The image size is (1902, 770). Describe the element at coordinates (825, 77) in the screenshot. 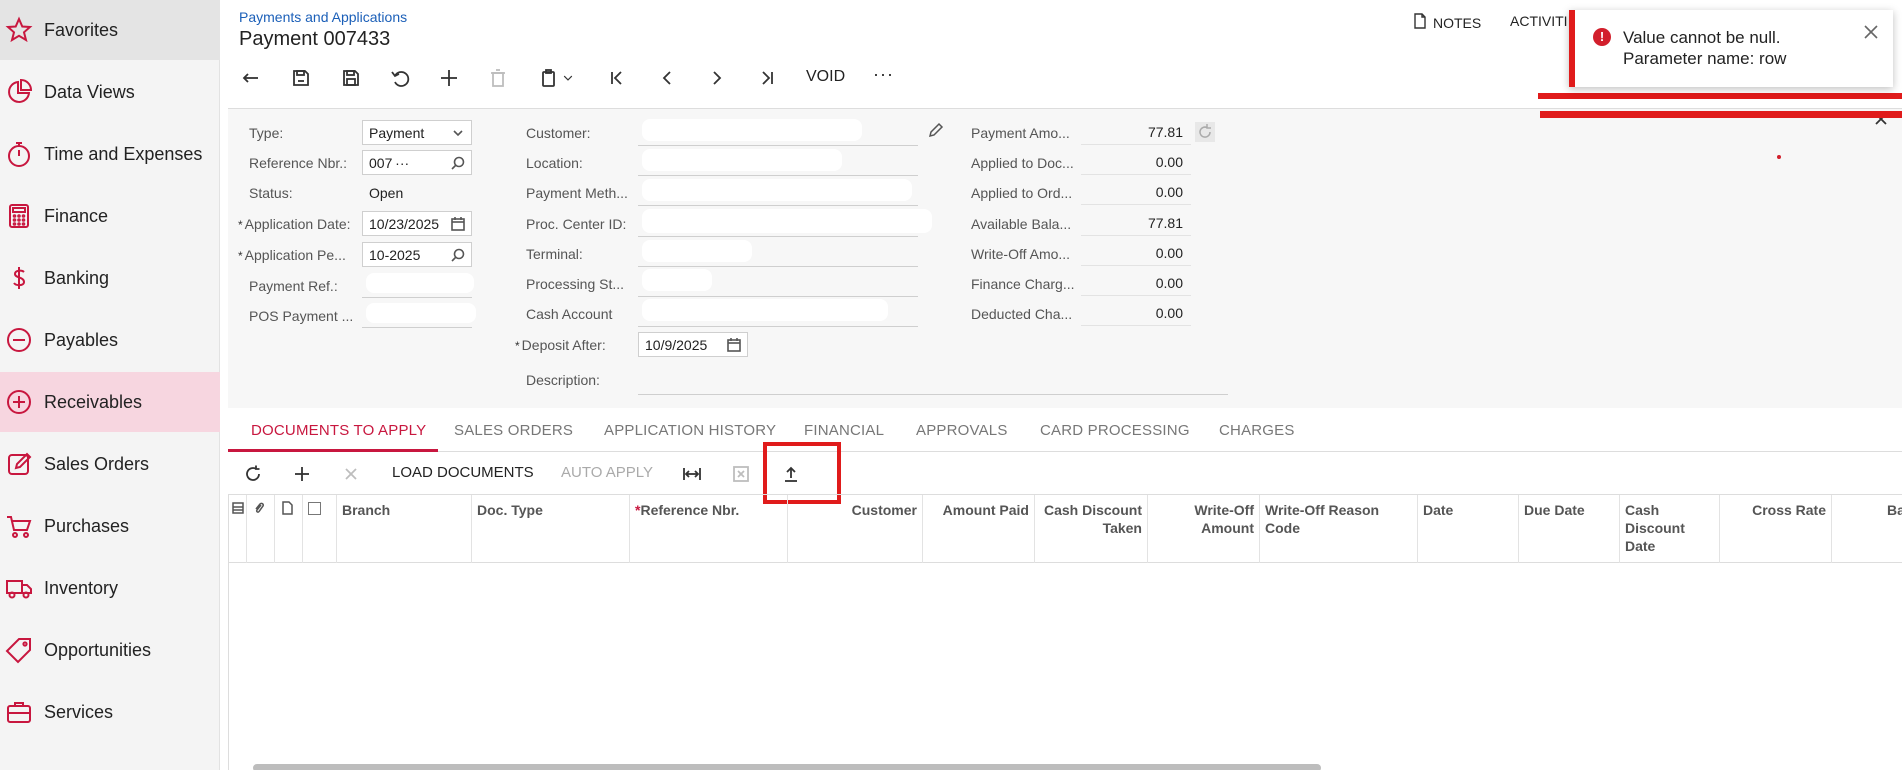

I see `void-button: VOID` at that location.